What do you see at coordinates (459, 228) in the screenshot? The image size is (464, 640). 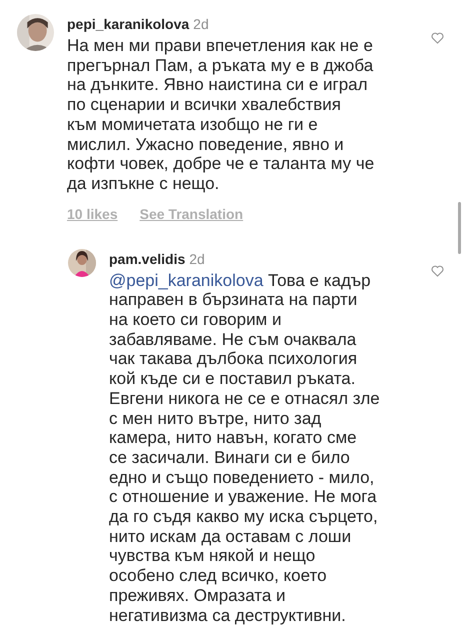 I see `scrollbar` at bounding box center [459, 228].